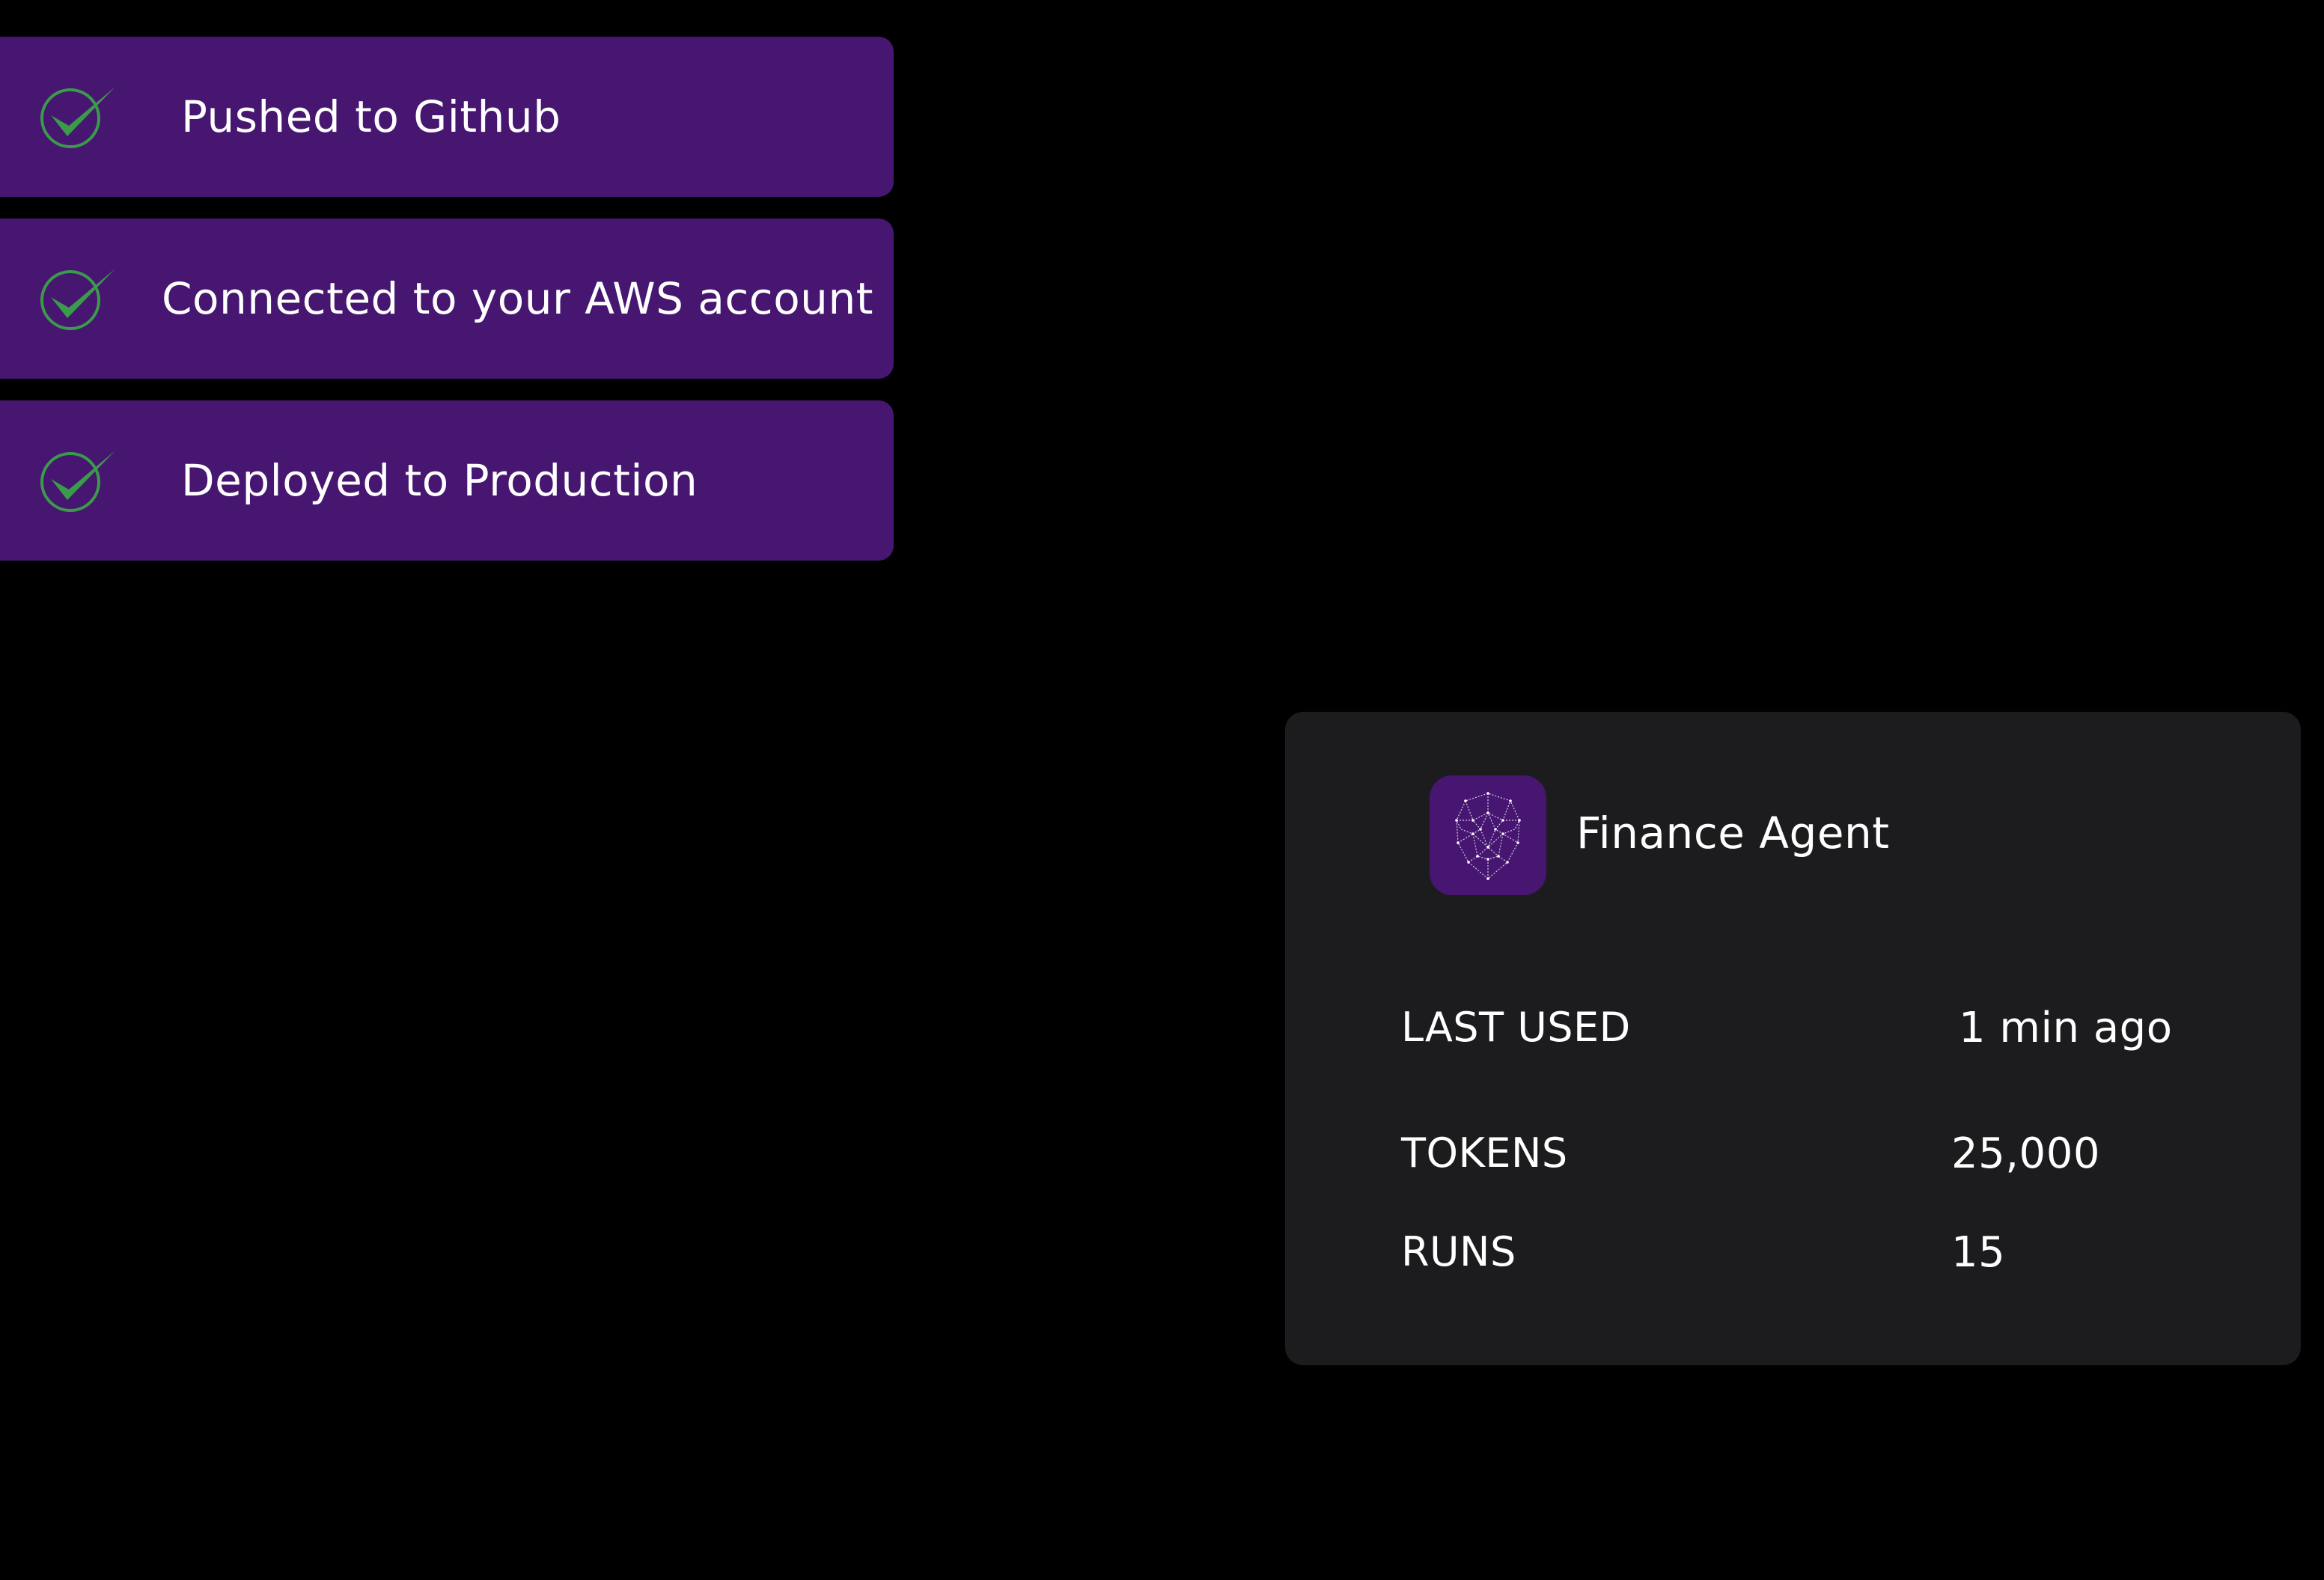 The width and height of the screenshot is (2324, 1580). I want to click on step-label: Deployed to Production, so click(439, 480).